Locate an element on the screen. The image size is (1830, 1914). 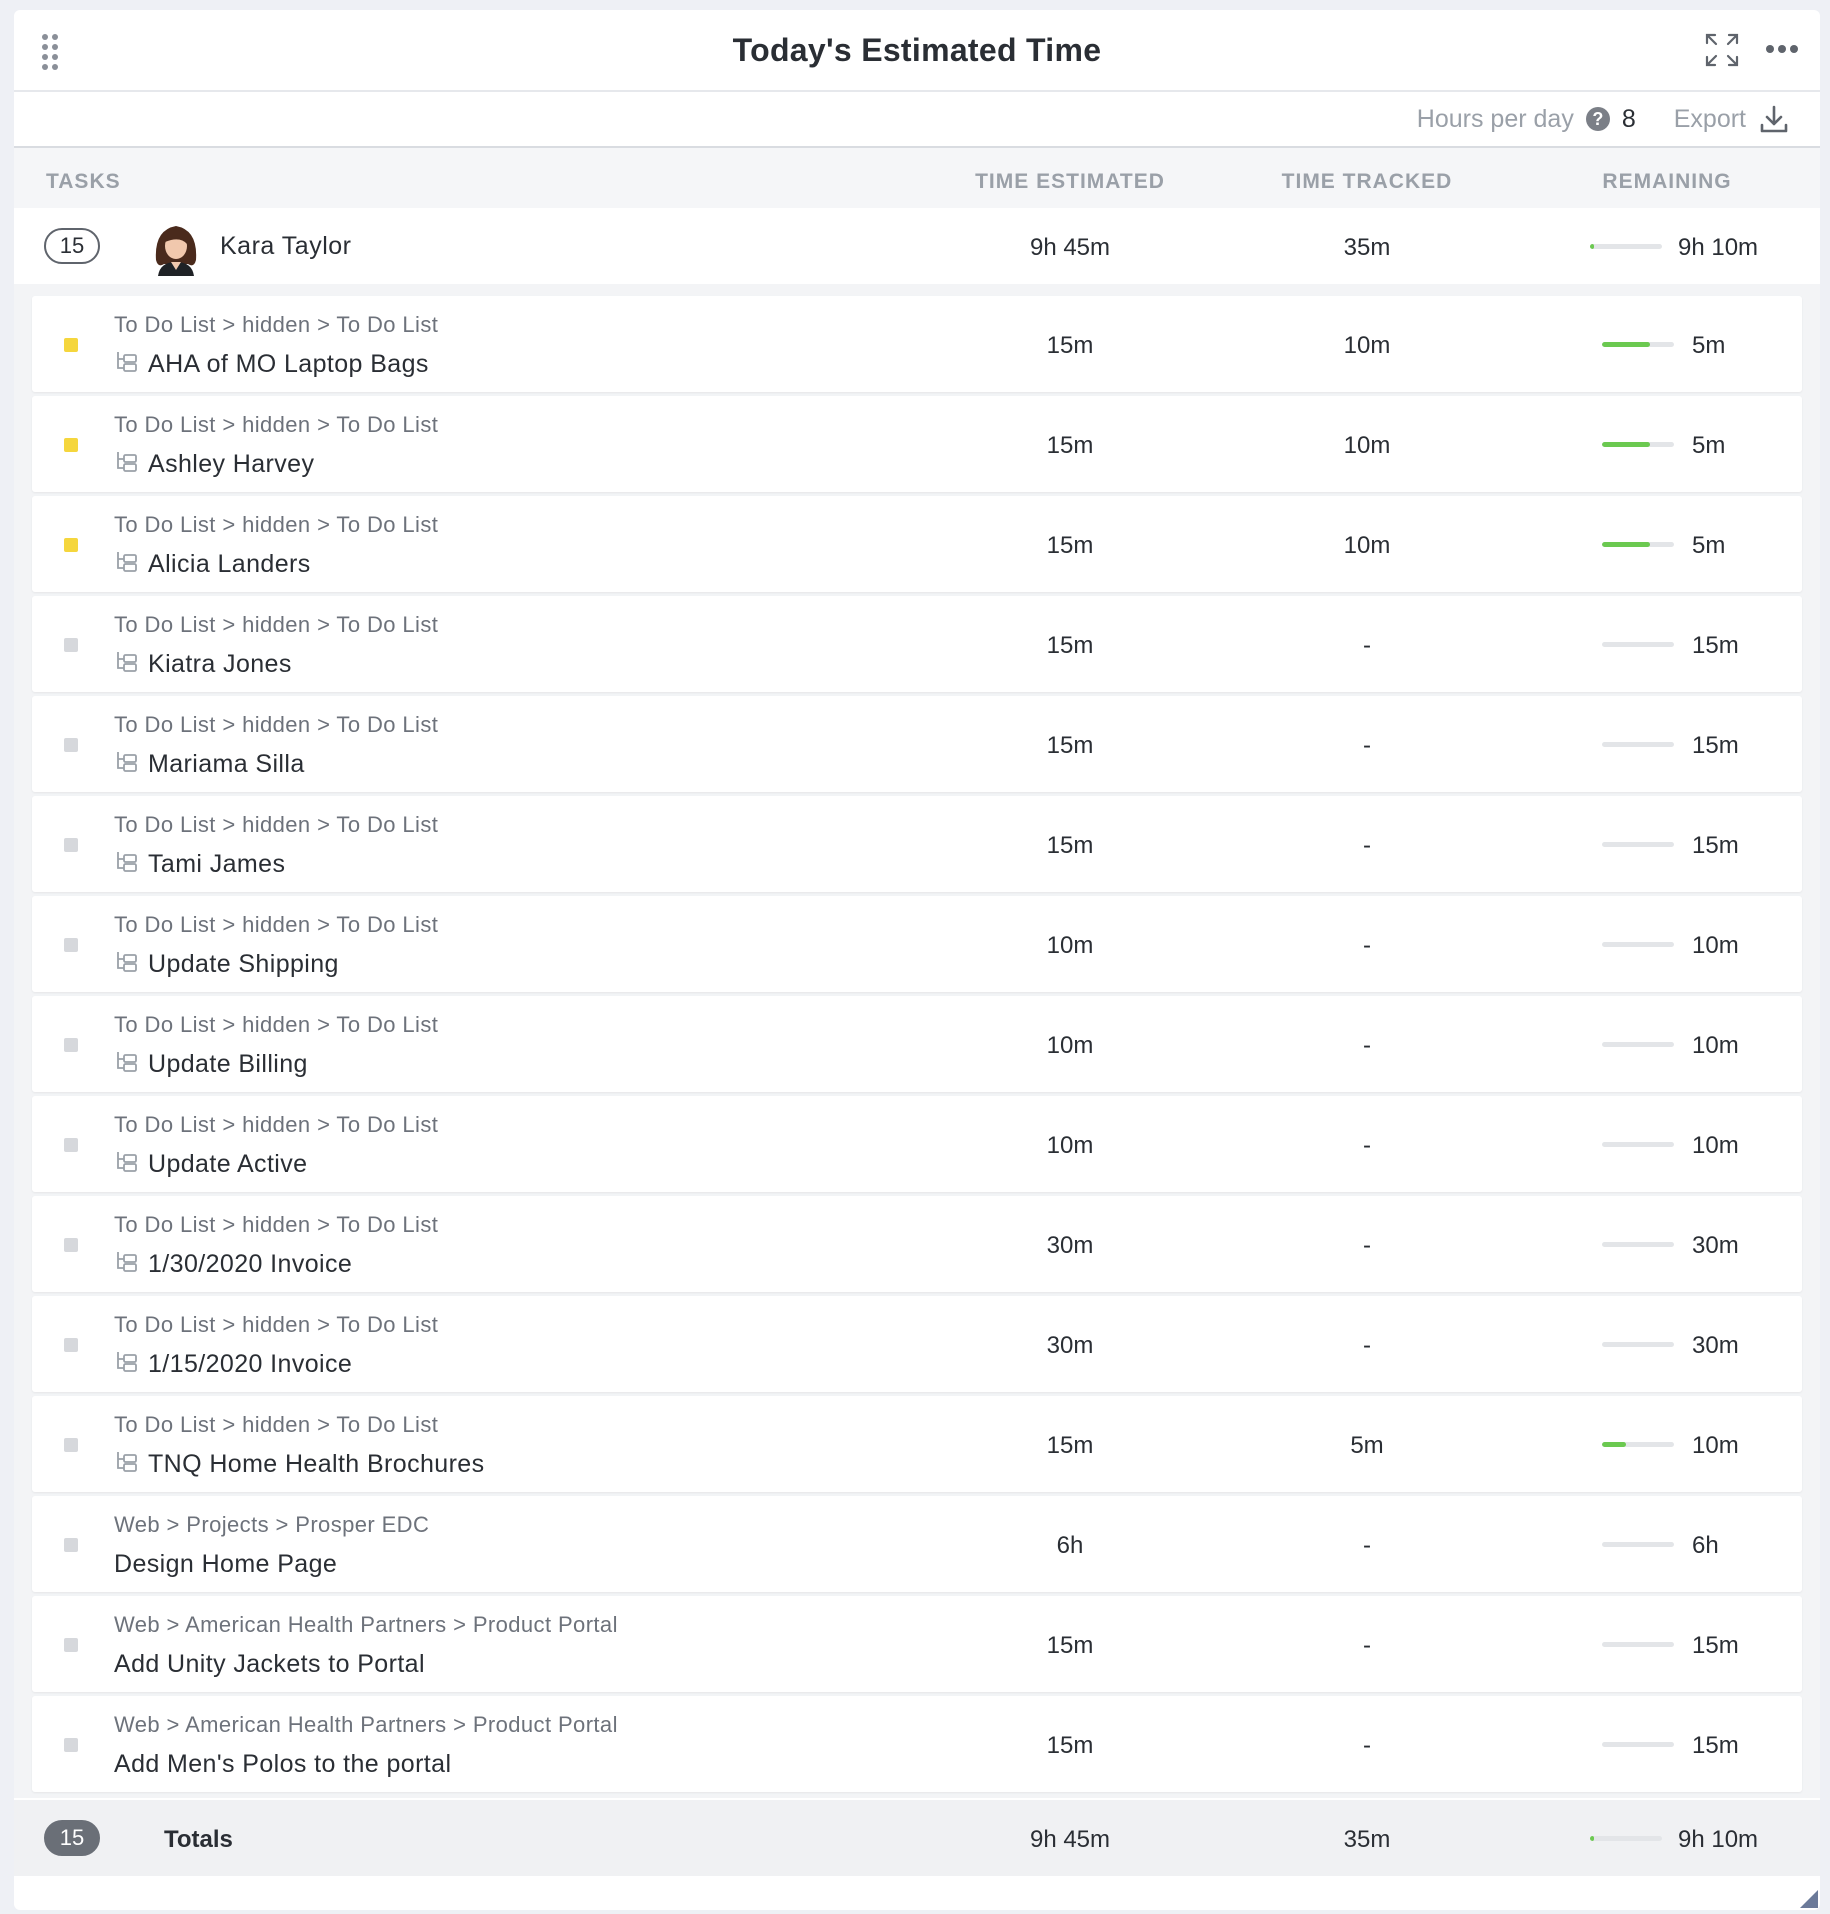
task-name: Mariama Silla is located at coordinates (226, 764).